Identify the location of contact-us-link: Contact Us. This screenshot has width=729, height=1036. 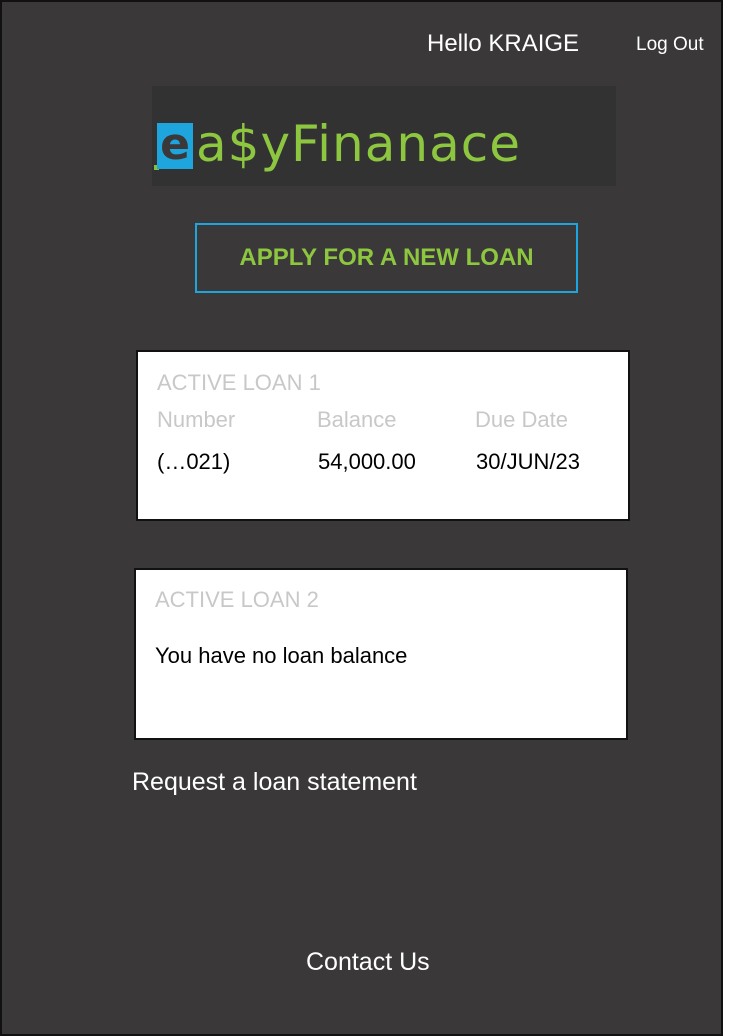
(368, 962).